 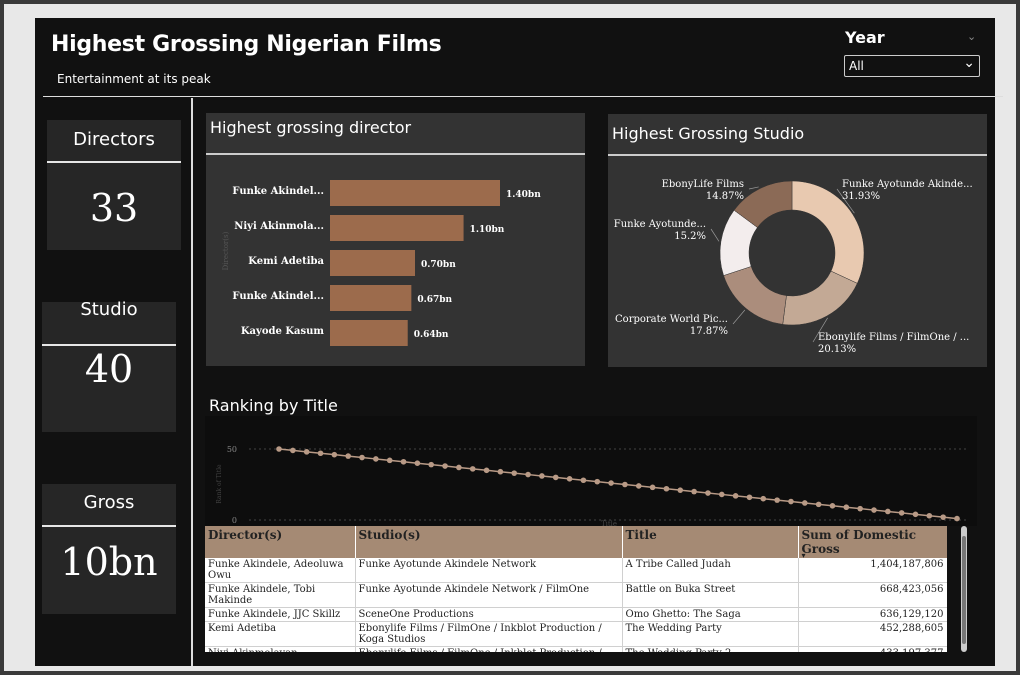 What do you see at coordinates (438, 265) in the screenshot?
I see `bar-data-label: 0.70bn` at bounding box center [438, 265].